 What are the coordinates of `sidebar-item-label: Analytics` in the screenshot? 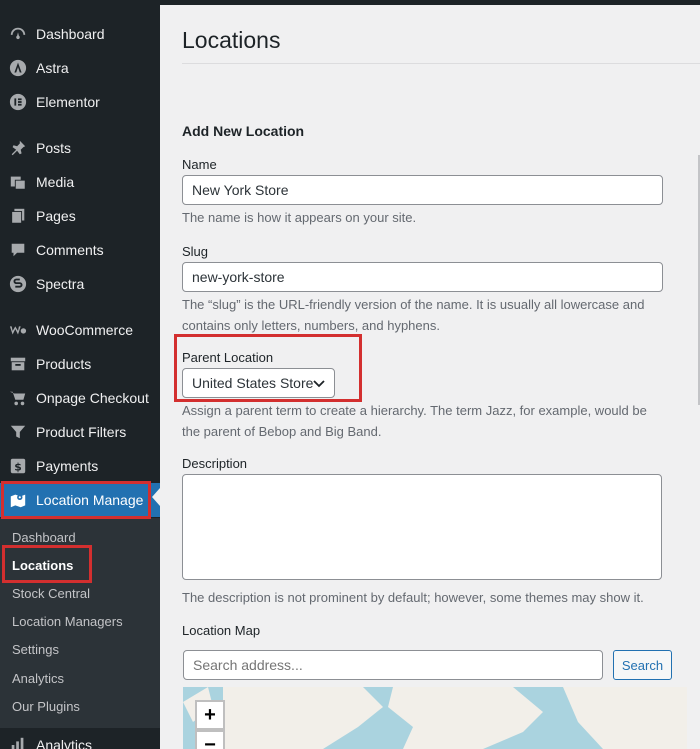 It's located at (64, 743).